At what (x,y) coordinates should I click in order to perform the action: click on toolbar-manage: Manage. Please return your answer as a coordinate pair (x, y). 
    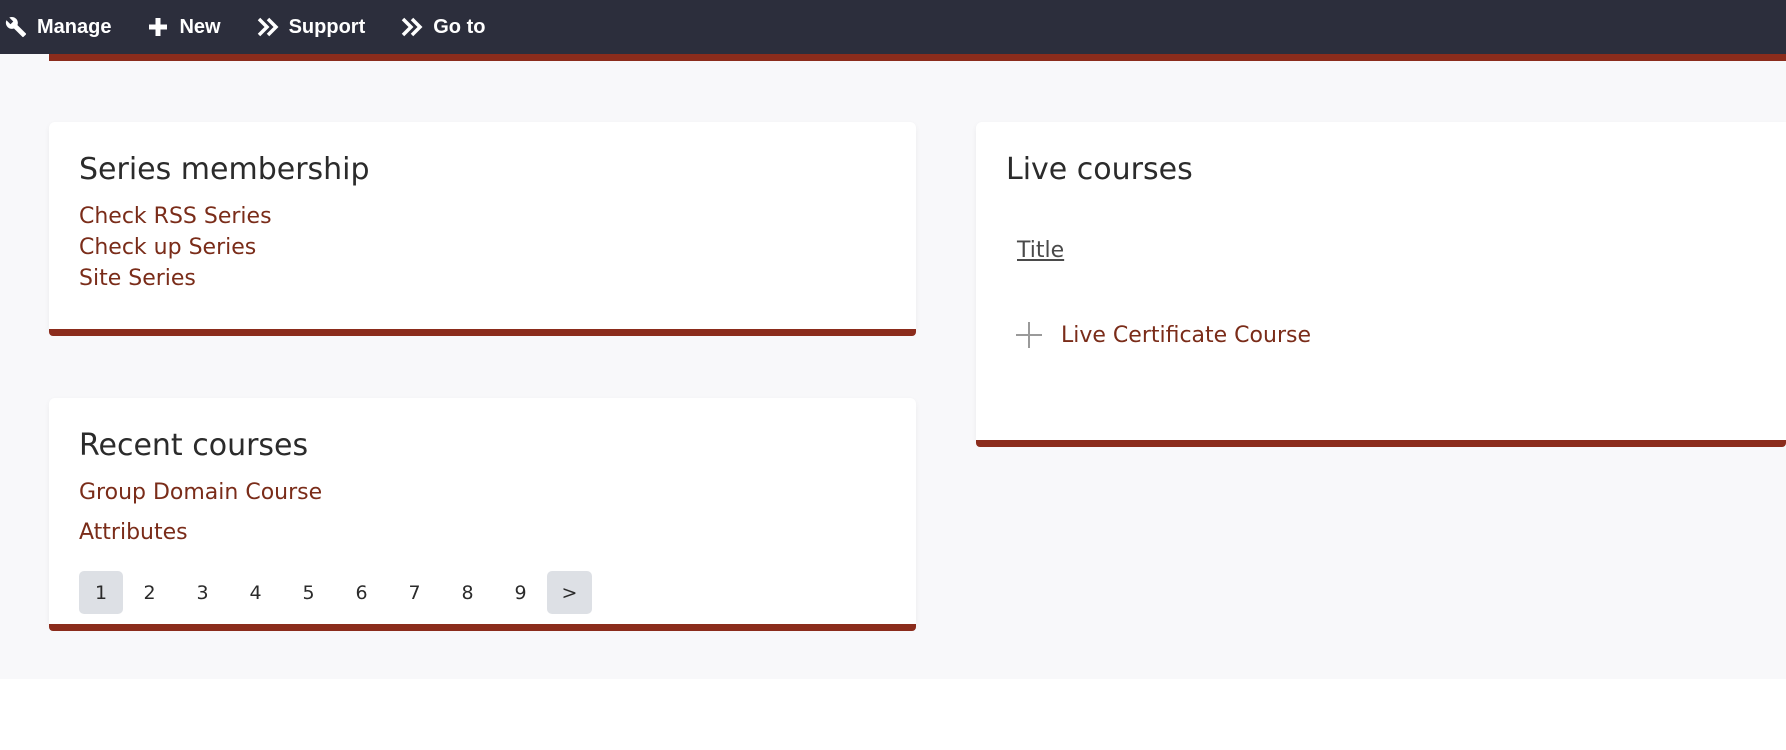
    Looking at the image, I should click on (58, 27).